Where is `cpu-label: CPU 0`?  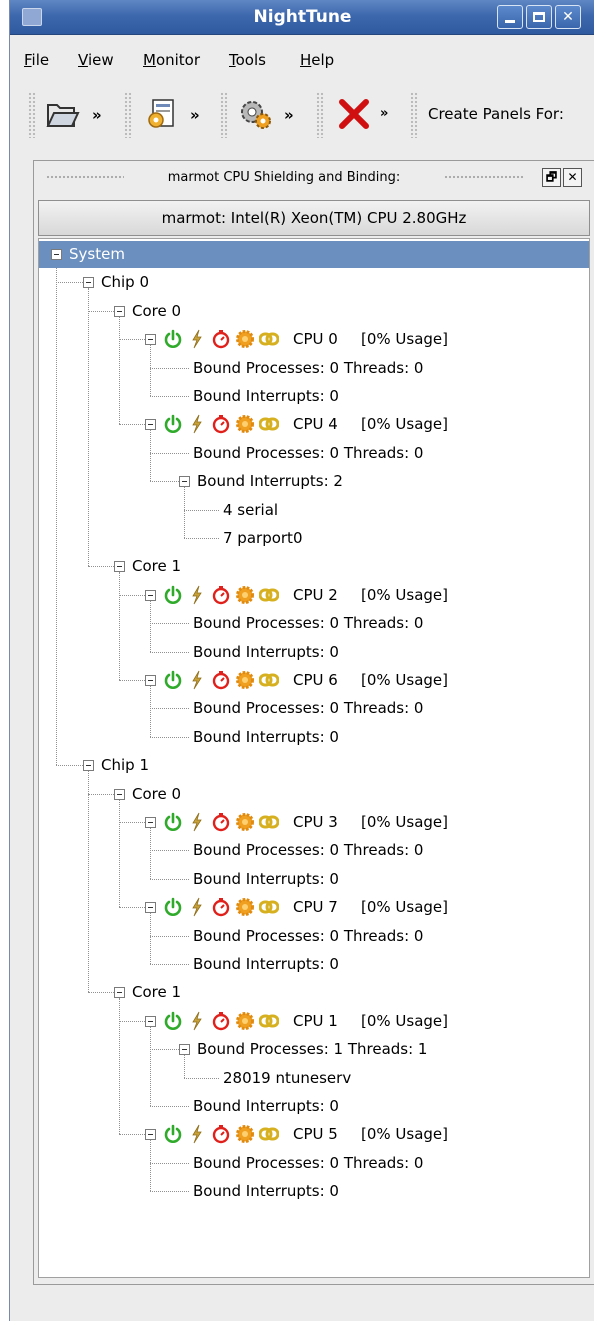 cpu-label: CPU 0 is located at coordinates (315, 339).